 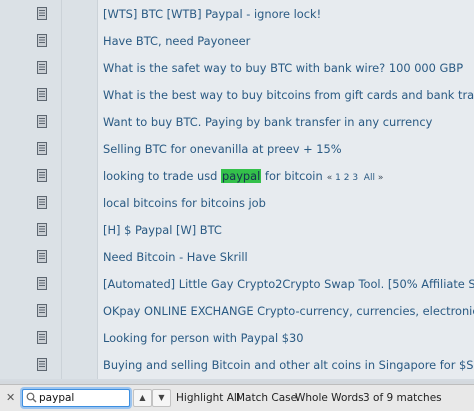 What do you see at coordinates (266, 398) in the screenshot?
I see `match-case-toggle: Match Case` at bounding box center [266, 398].